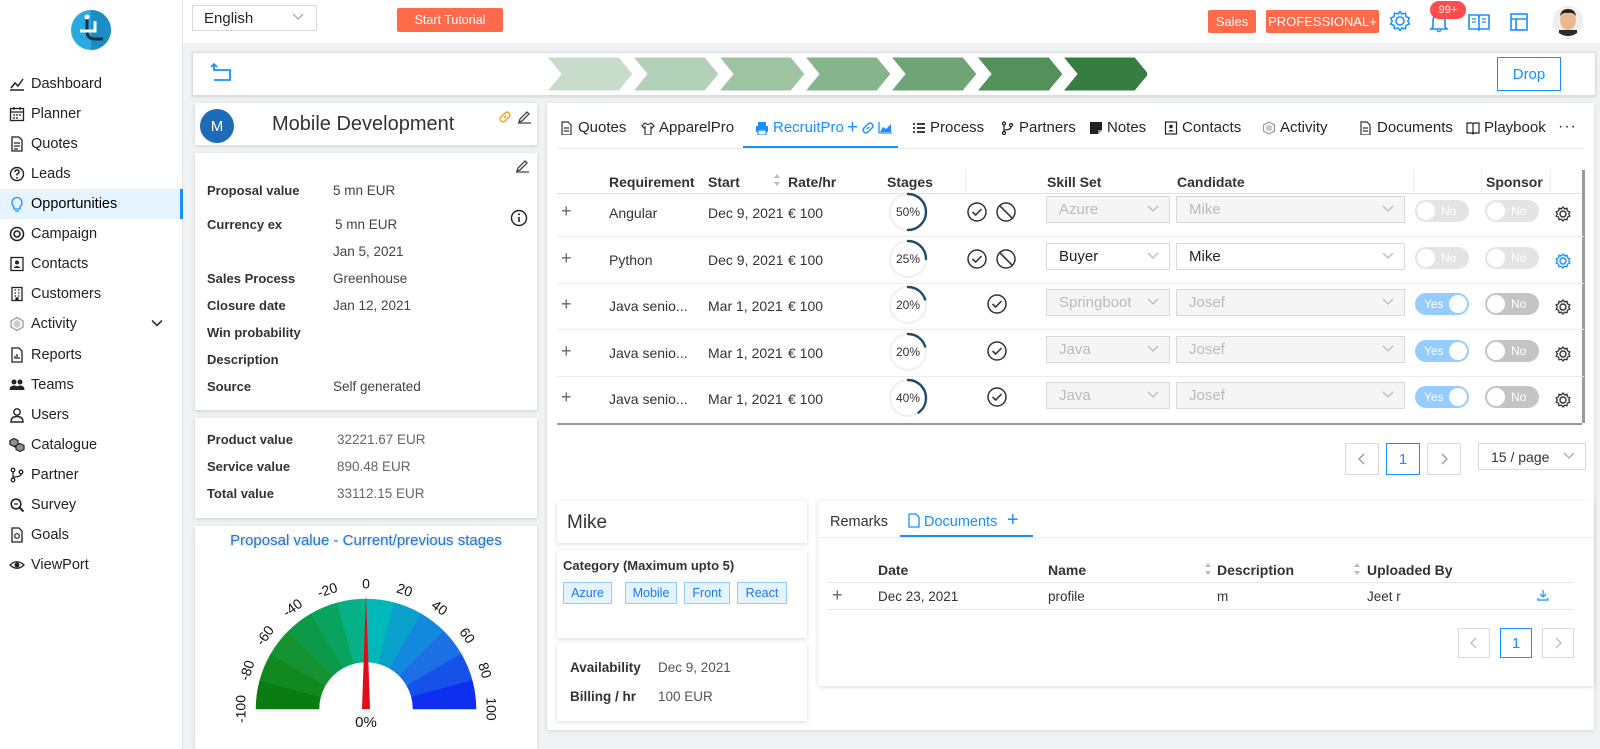 This screenshot has height=749, width=1600. What do you see at coordinates (91, 294) in the screenshot?
I see `sidebar-item-customers: Customers` at bounding box center [91, 294].